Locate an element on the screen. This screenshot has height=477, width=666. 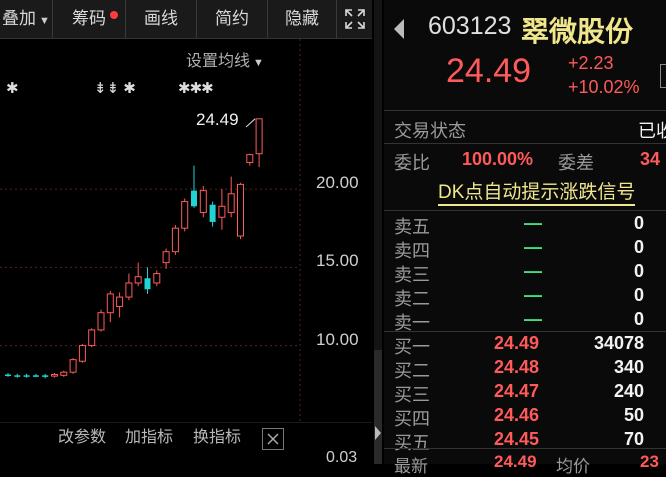
order-volume: 34078 is located at coordinates (618, 343).